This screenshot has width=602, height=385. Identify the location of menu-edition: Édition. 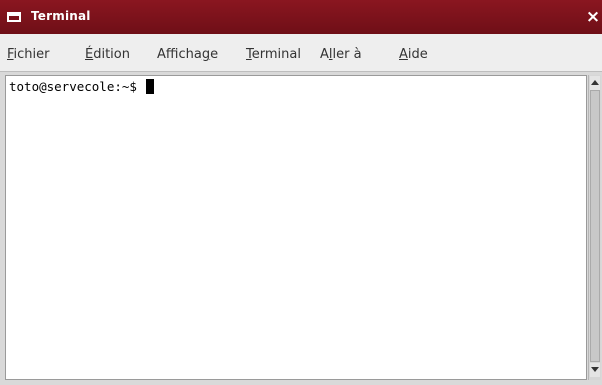
(107, 54).